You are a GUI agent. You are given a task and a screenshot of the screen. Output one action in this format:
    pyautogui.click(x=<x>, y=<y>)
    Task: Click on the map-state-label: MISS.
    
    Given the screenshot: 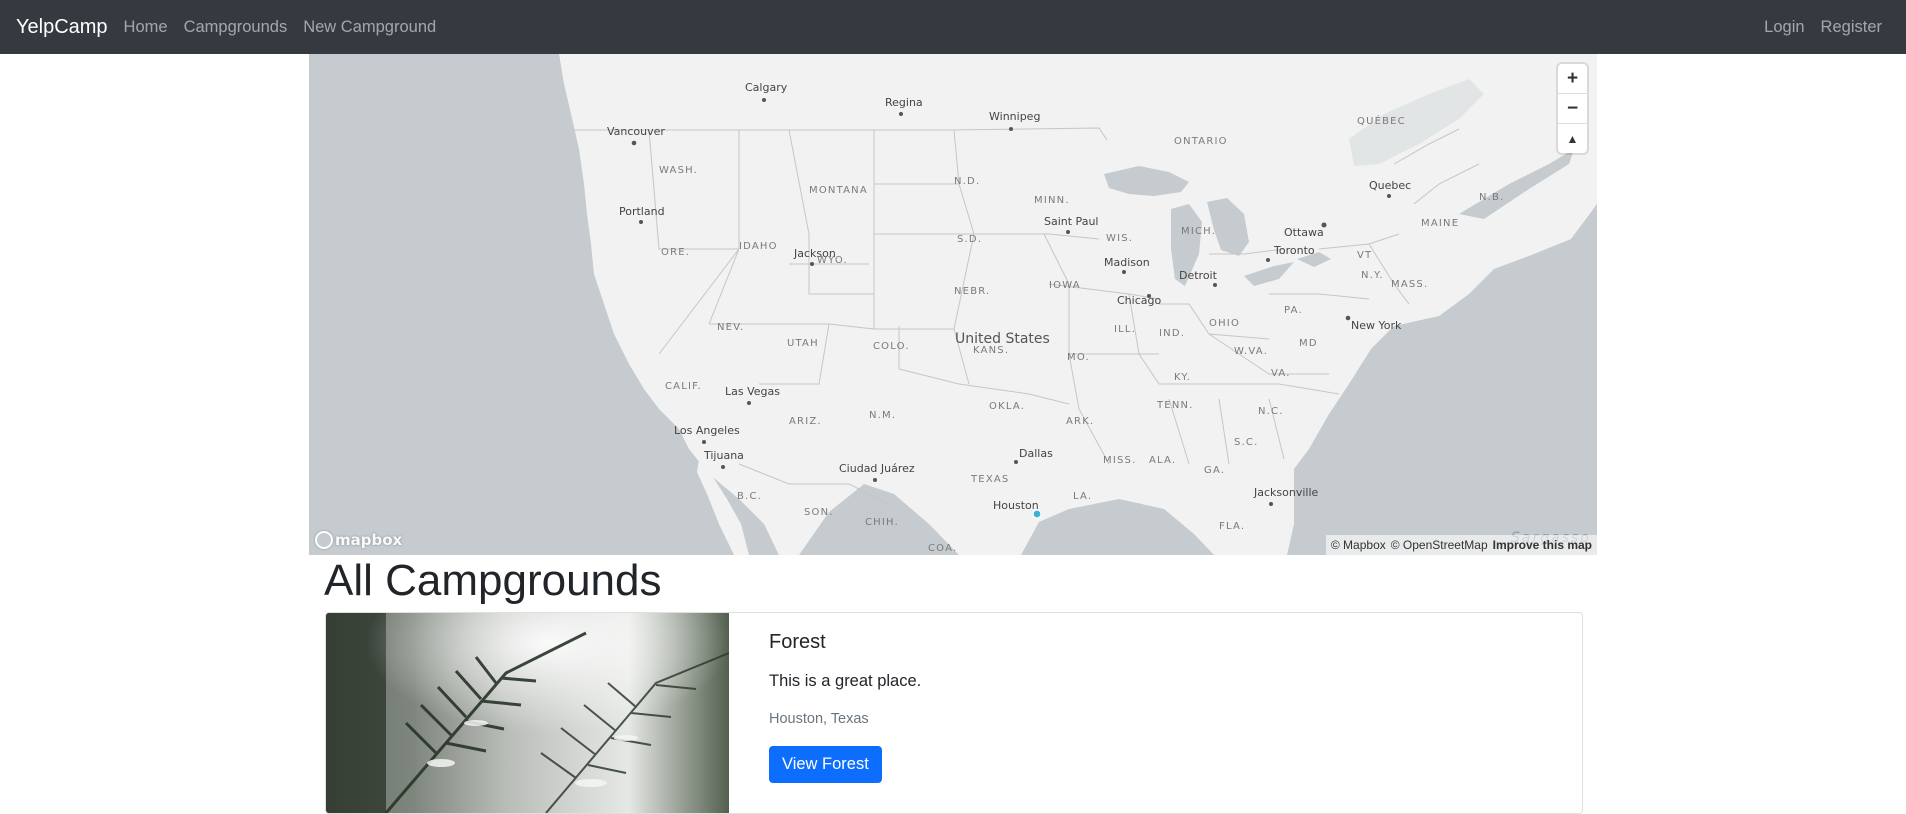 What is the action you would take?
    pyautogui.click(x=1120, y=460)
    